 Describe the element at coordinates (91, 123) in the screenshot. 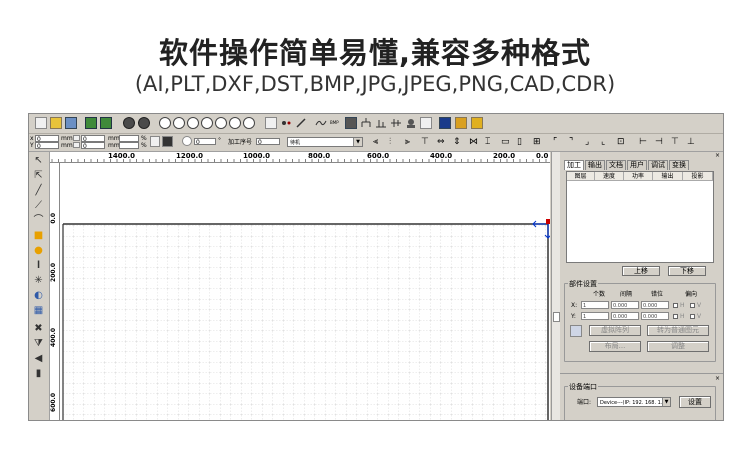

I see `import-icon` at that location.